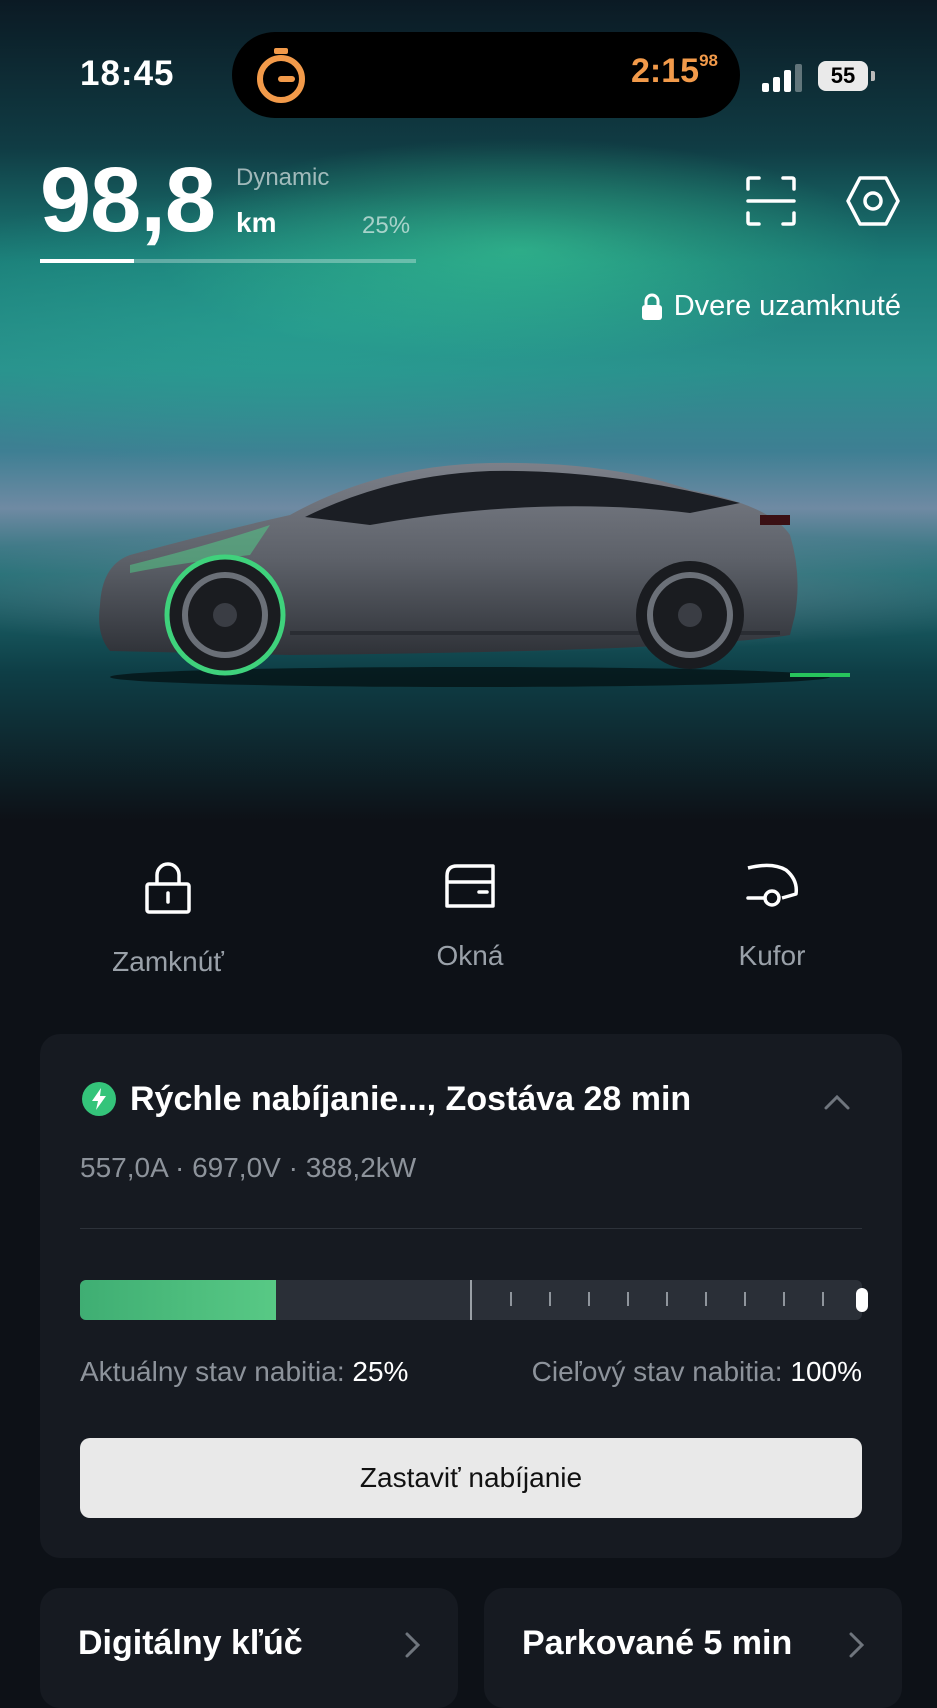 The image size is (937, 1708). I want to click on charging-title: Rýchle nabíjanie..., Zostáva 28 min, so click(411, 1099).